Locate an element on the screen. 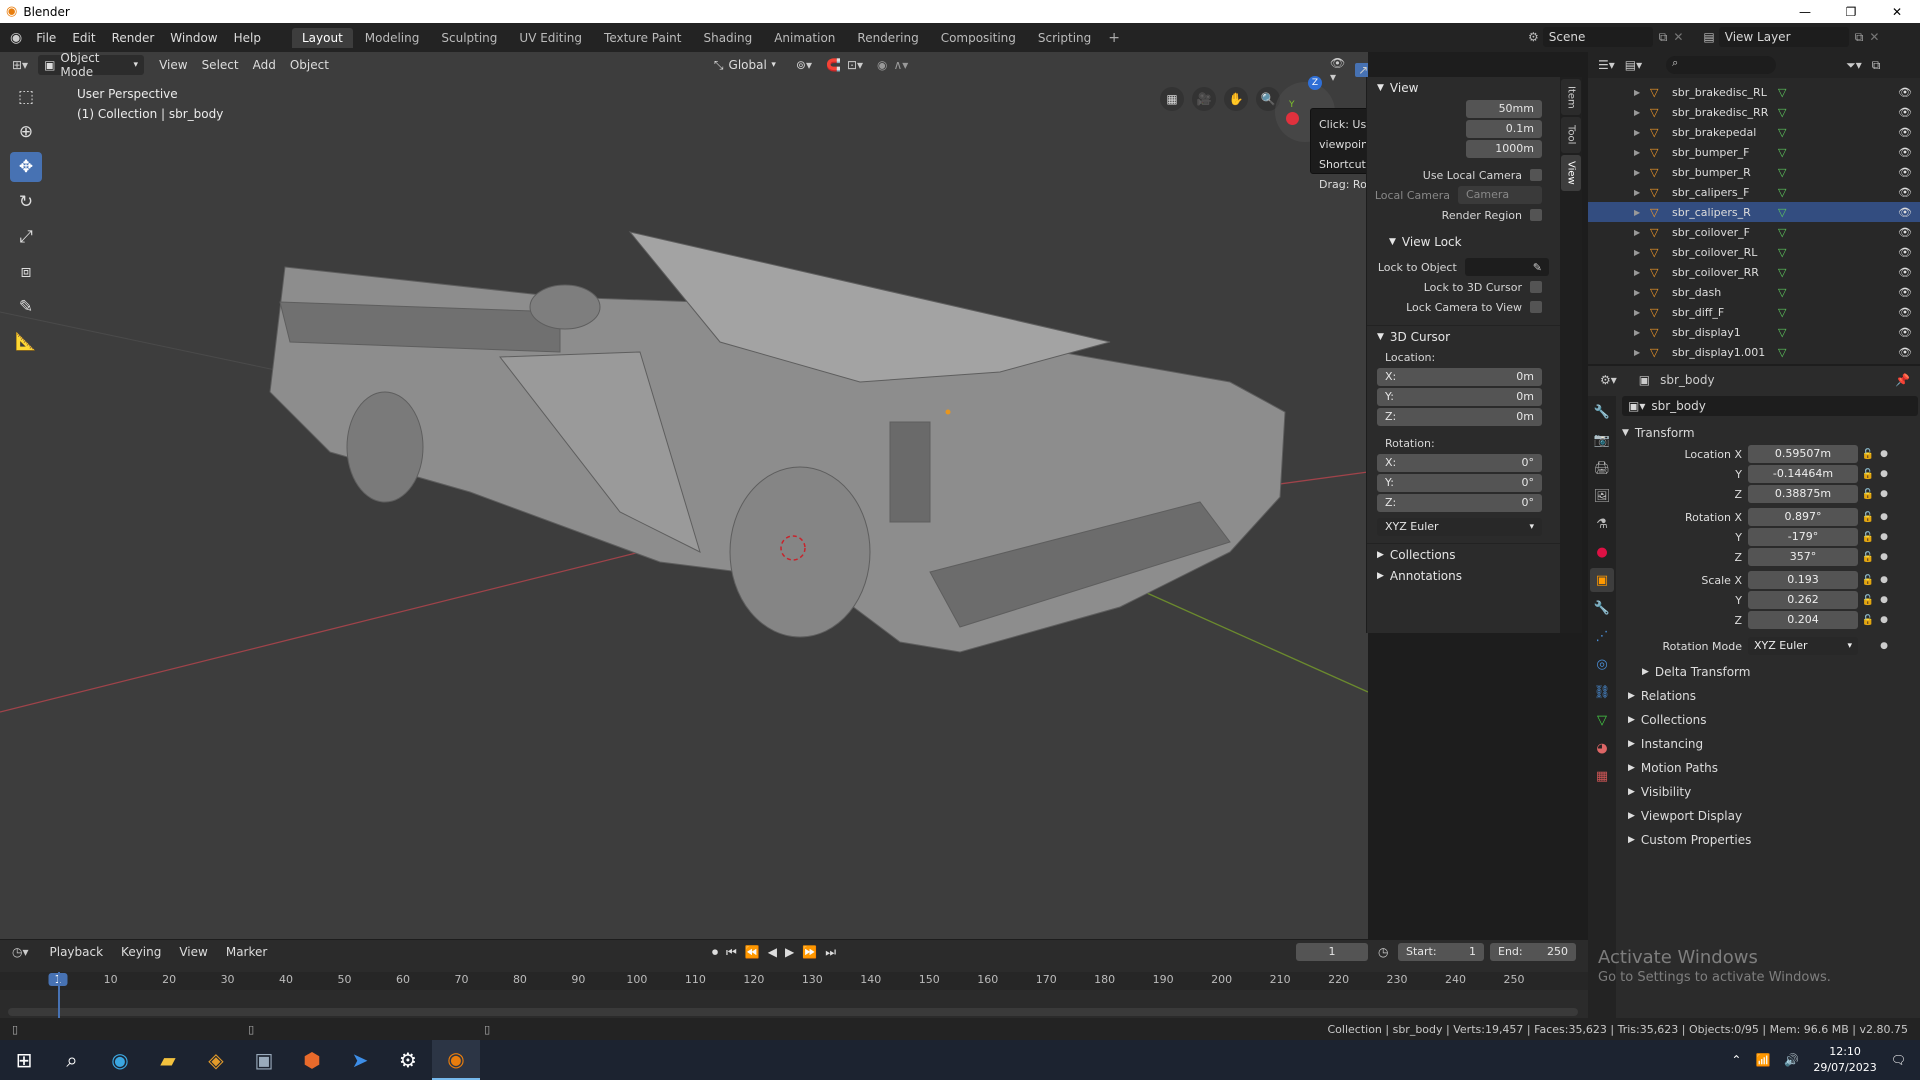 The image size is (1920, 1080). tool-tab-icon: 🔧 is located at coordinates (1602, 412).